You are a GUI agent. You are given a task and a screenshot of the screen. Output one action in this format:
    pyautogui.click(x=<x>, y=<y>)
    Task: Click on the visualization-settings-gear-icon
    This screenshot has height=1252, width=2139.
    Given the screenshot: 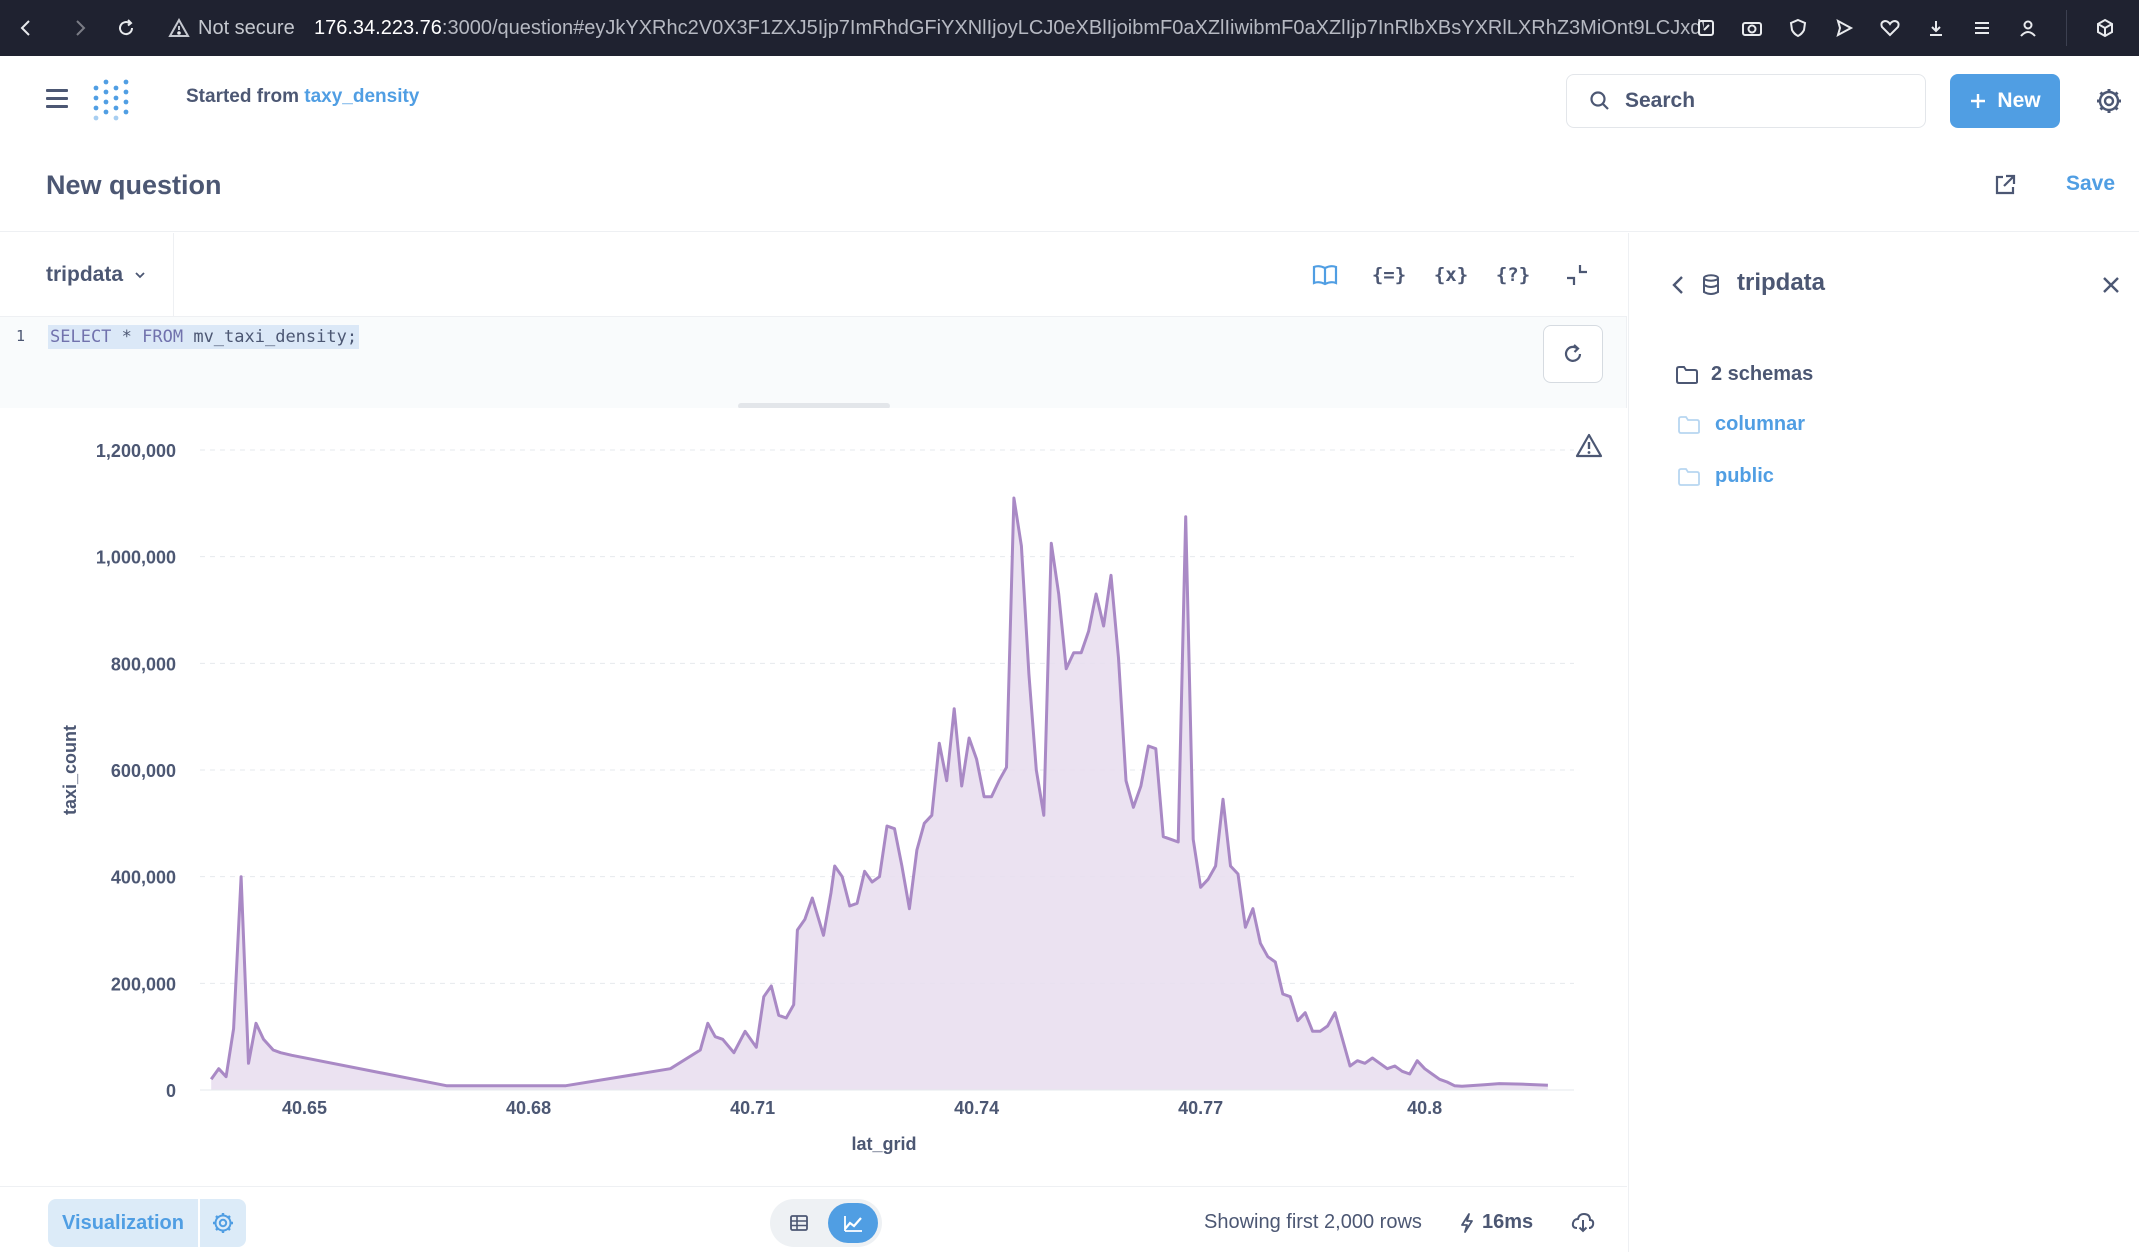 What is the action you would take?
    pyautogui.click(x=223, y=1223)
    